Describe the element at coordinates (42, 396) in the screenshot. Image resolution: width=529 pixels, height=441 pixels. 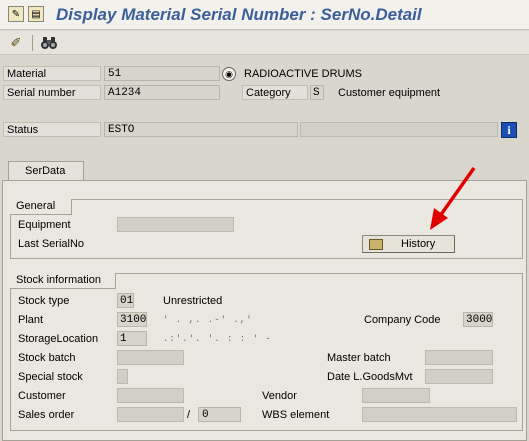
I see `customer-label: Customer` at that location.